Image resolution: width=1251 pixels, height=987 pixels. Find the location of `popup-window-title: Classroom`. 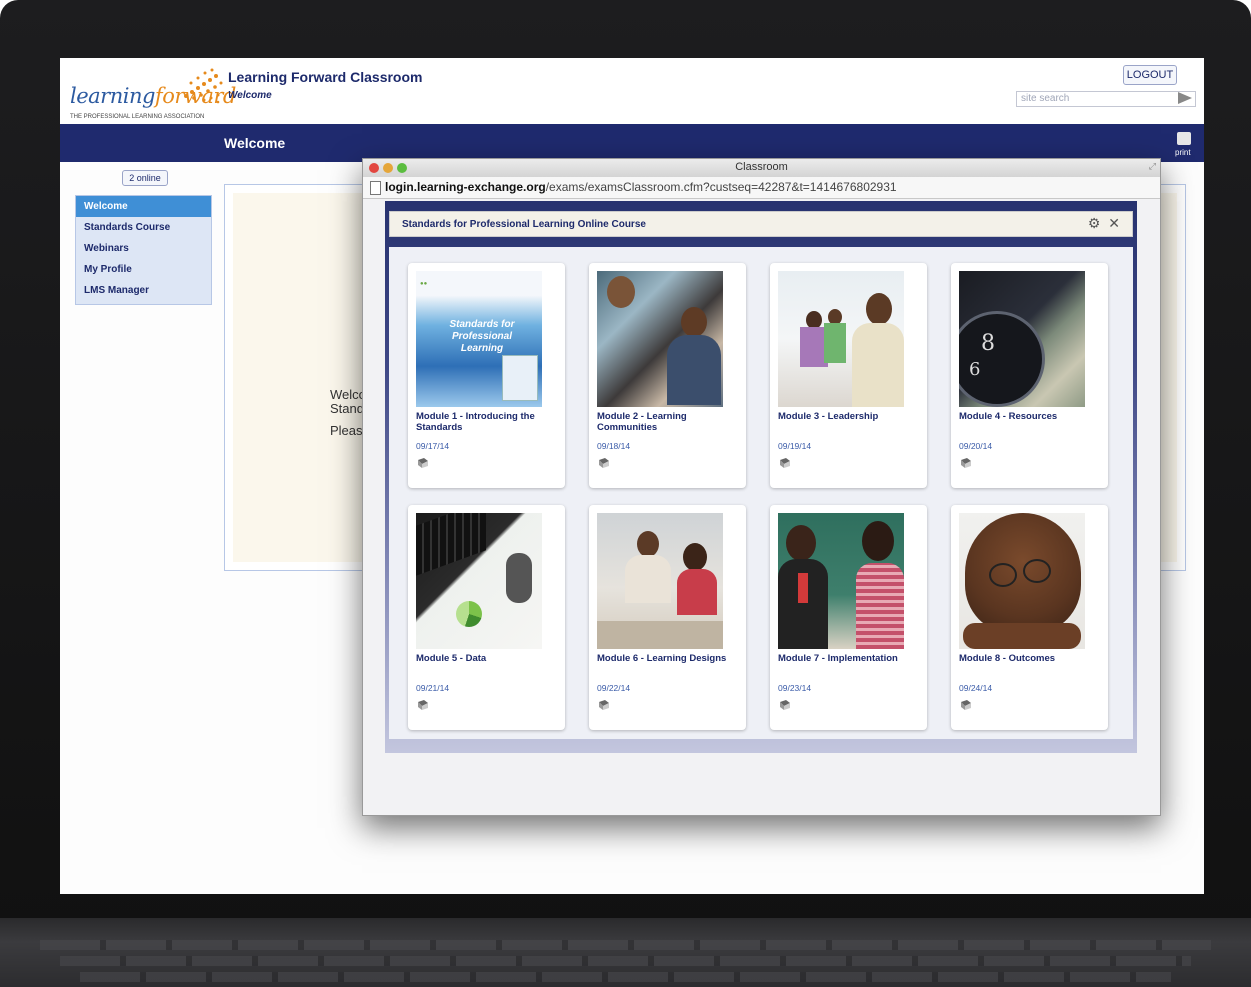

popup-window-title: Classroom is located at coordinates (761, 167).